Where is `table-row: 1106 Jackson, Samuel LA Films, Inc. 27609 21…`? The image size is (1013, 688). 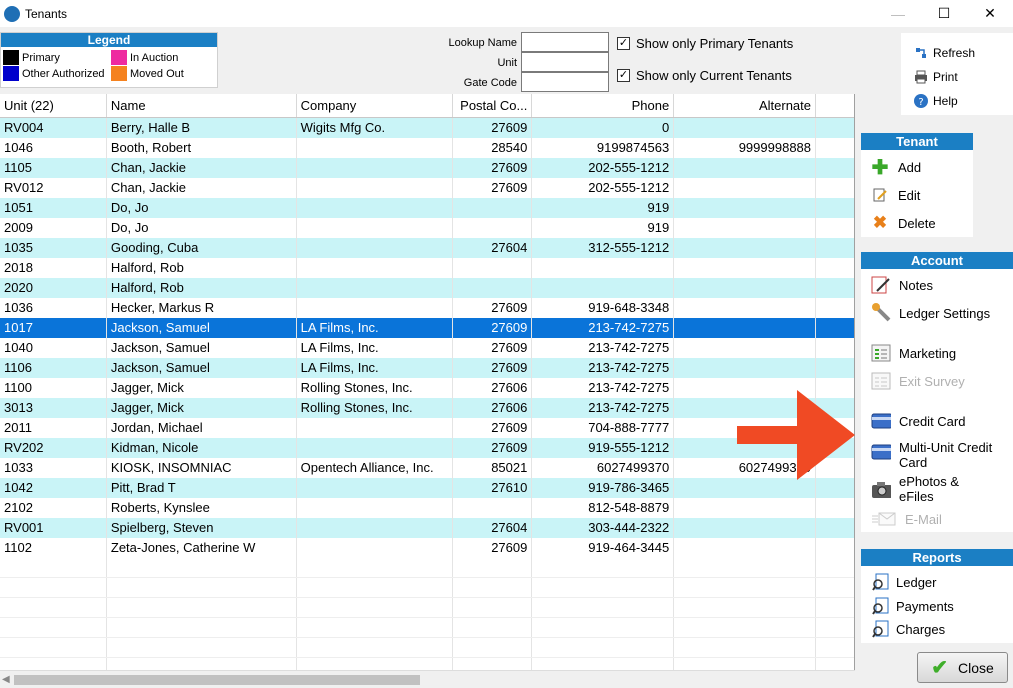 table-row: 1106 Jackson, Samuel LA Films, Inc. 27609 21… is located at coordinates (427, 368).